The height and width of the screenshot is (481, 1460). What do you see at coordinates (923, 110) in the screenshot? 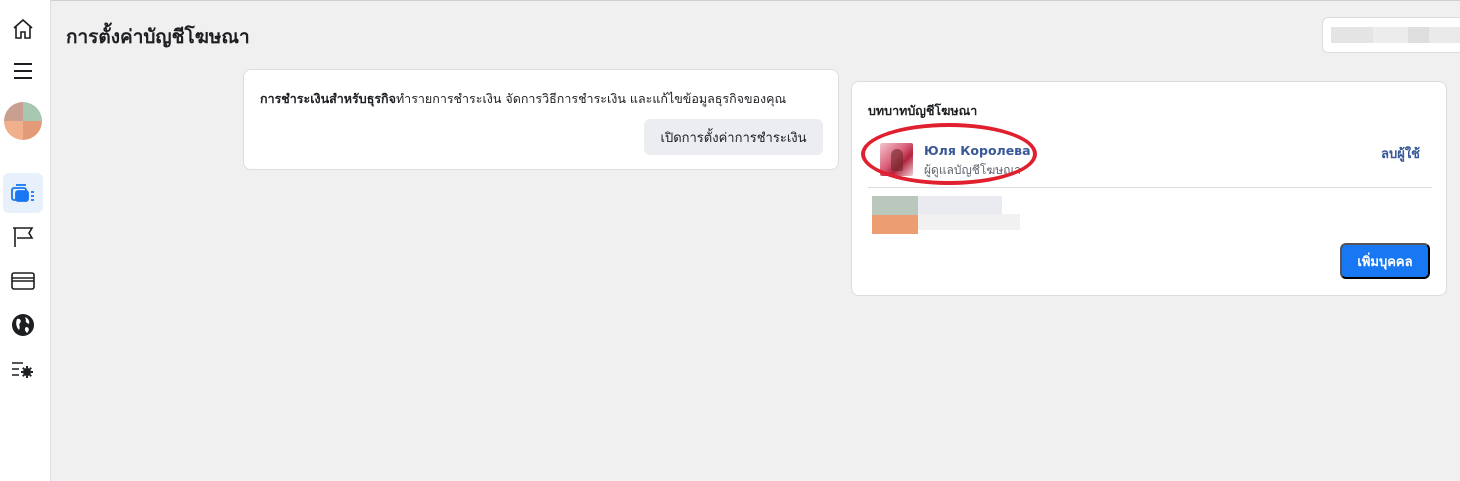
I see `roles-title: บทบาทบัญชีโฆษณา` at bounding box center [923, 110].